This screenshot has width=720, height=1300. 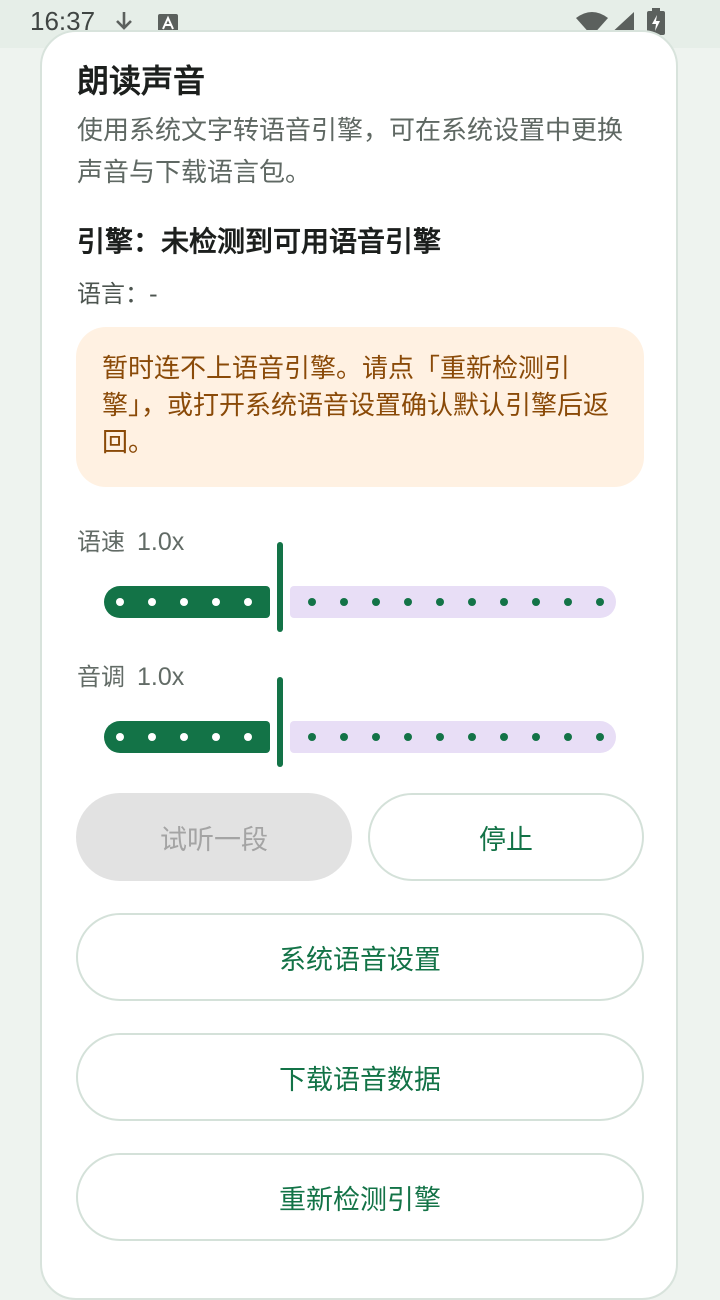 What do you see at coordinates (130, 674) in the screenshot?
I see `pitch-label-row: 音调 1.0x` at bounding box center [130, 674].